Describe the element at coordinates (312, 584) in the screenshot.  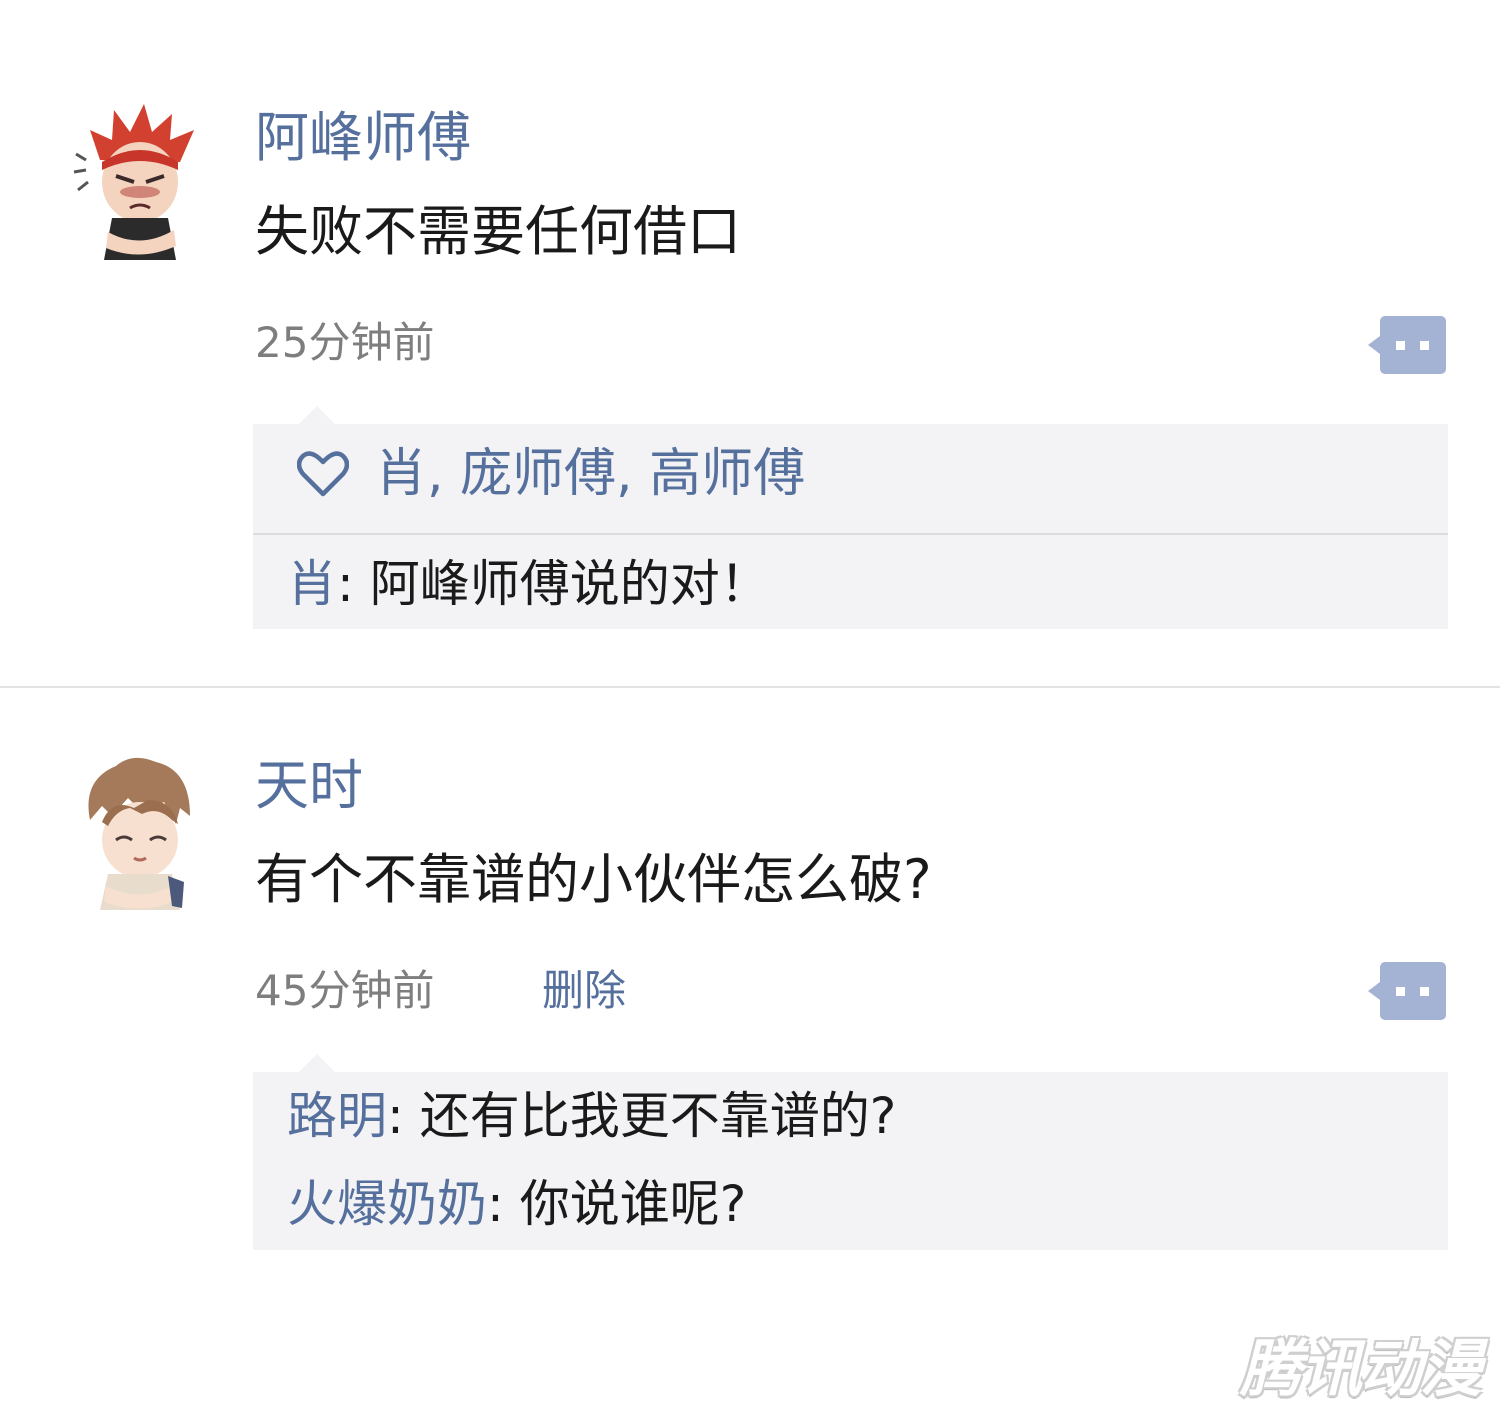
I see `reply-author: 肖` at that location.